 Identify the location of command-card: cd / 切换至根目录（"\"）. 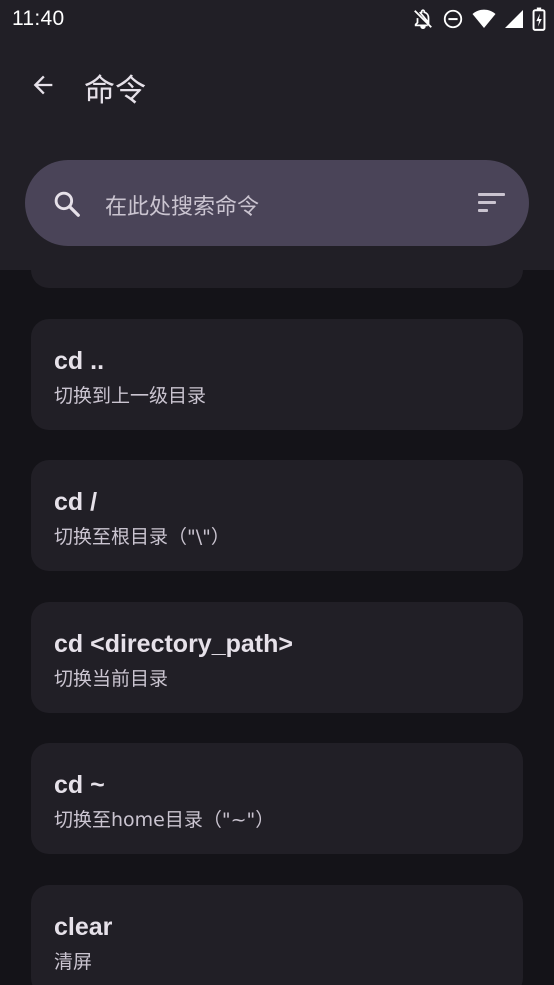
(277, 515).